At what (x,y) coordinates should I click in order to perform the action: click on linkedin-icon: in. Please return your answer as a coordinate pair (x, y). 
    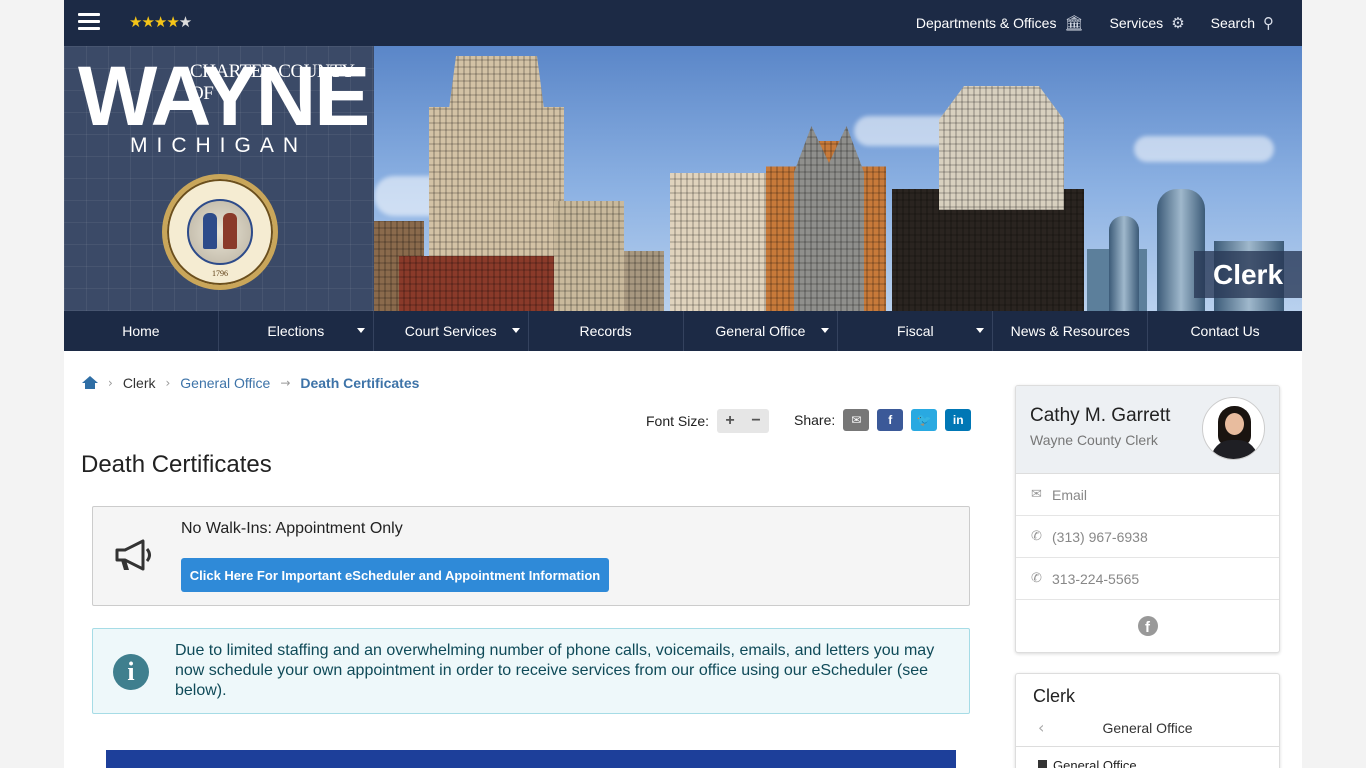
    Looking at the image, I should click on (958, 420).